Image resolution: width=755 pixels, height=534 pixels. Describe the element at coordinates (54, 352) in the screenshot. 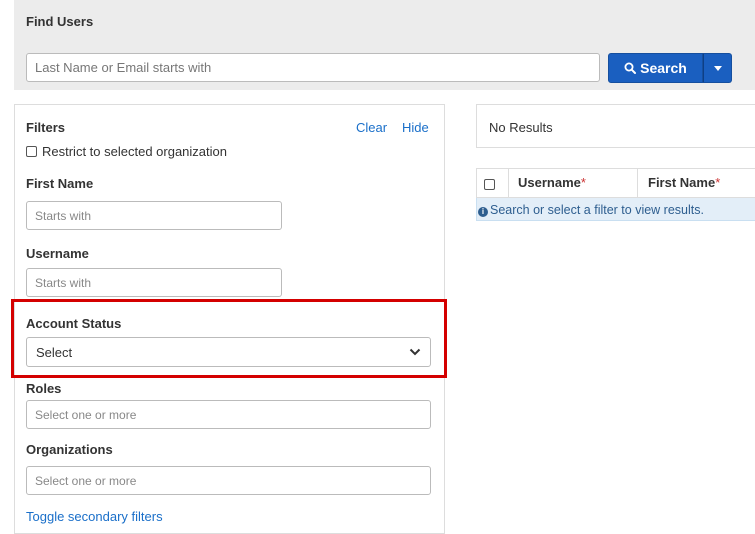

I see `account-status-value: Select` at that location.